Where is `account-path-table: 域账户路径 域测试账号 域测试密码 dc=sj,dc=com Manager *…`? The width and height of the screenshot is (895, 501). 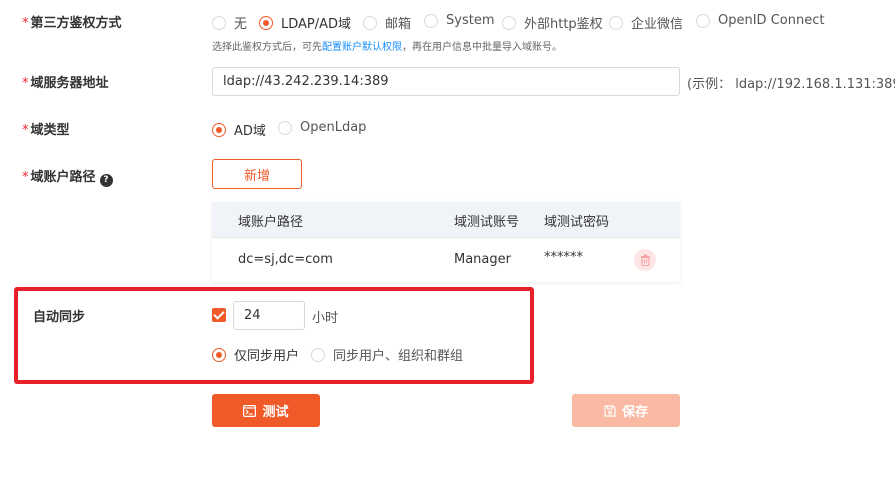
account-path-table: 域账户路径 域测试账号 域测试密码 dc=sj,dc=com Manager *… is located at coordinates (446, 242).